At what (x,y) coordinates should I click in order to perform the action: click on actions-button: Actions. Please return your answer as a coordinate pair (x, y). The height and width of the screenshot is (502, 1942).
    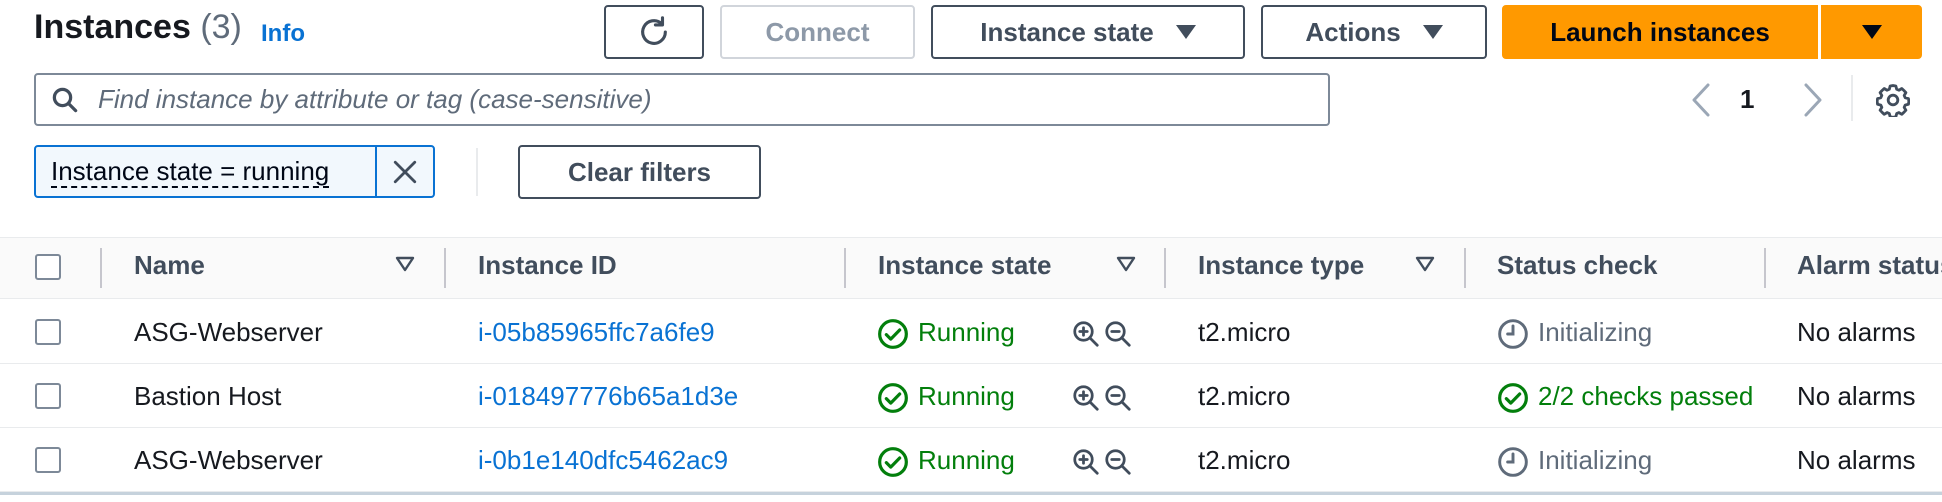
    Looking at the image, I should click on (1374, 32).